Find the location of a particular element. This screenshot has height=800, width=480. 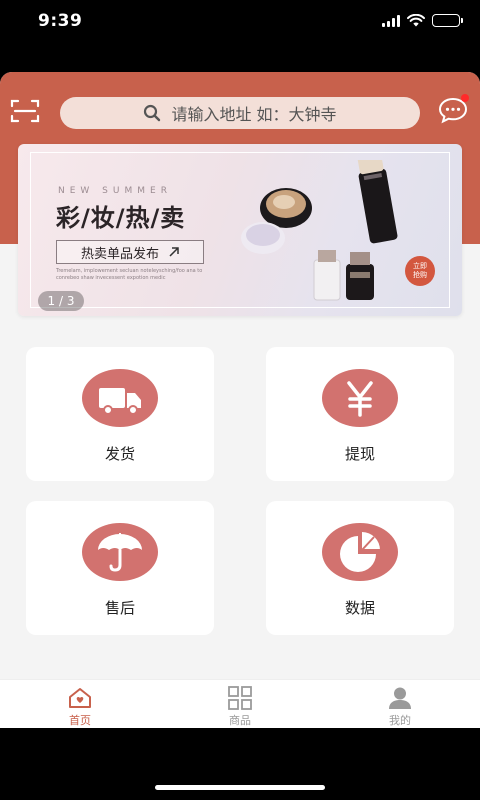

bottom-tab-bar: 首页 商品 我的 is located at coordinates (240, 703).